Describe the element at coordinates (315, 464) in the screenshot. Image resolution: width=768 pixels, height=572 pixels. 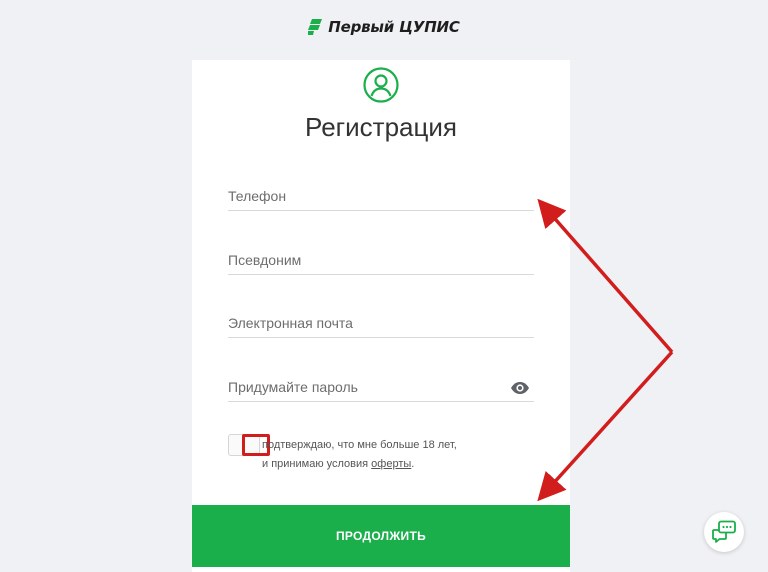
I see `consent-line-2-prefix: и принимаю условия` at that location.